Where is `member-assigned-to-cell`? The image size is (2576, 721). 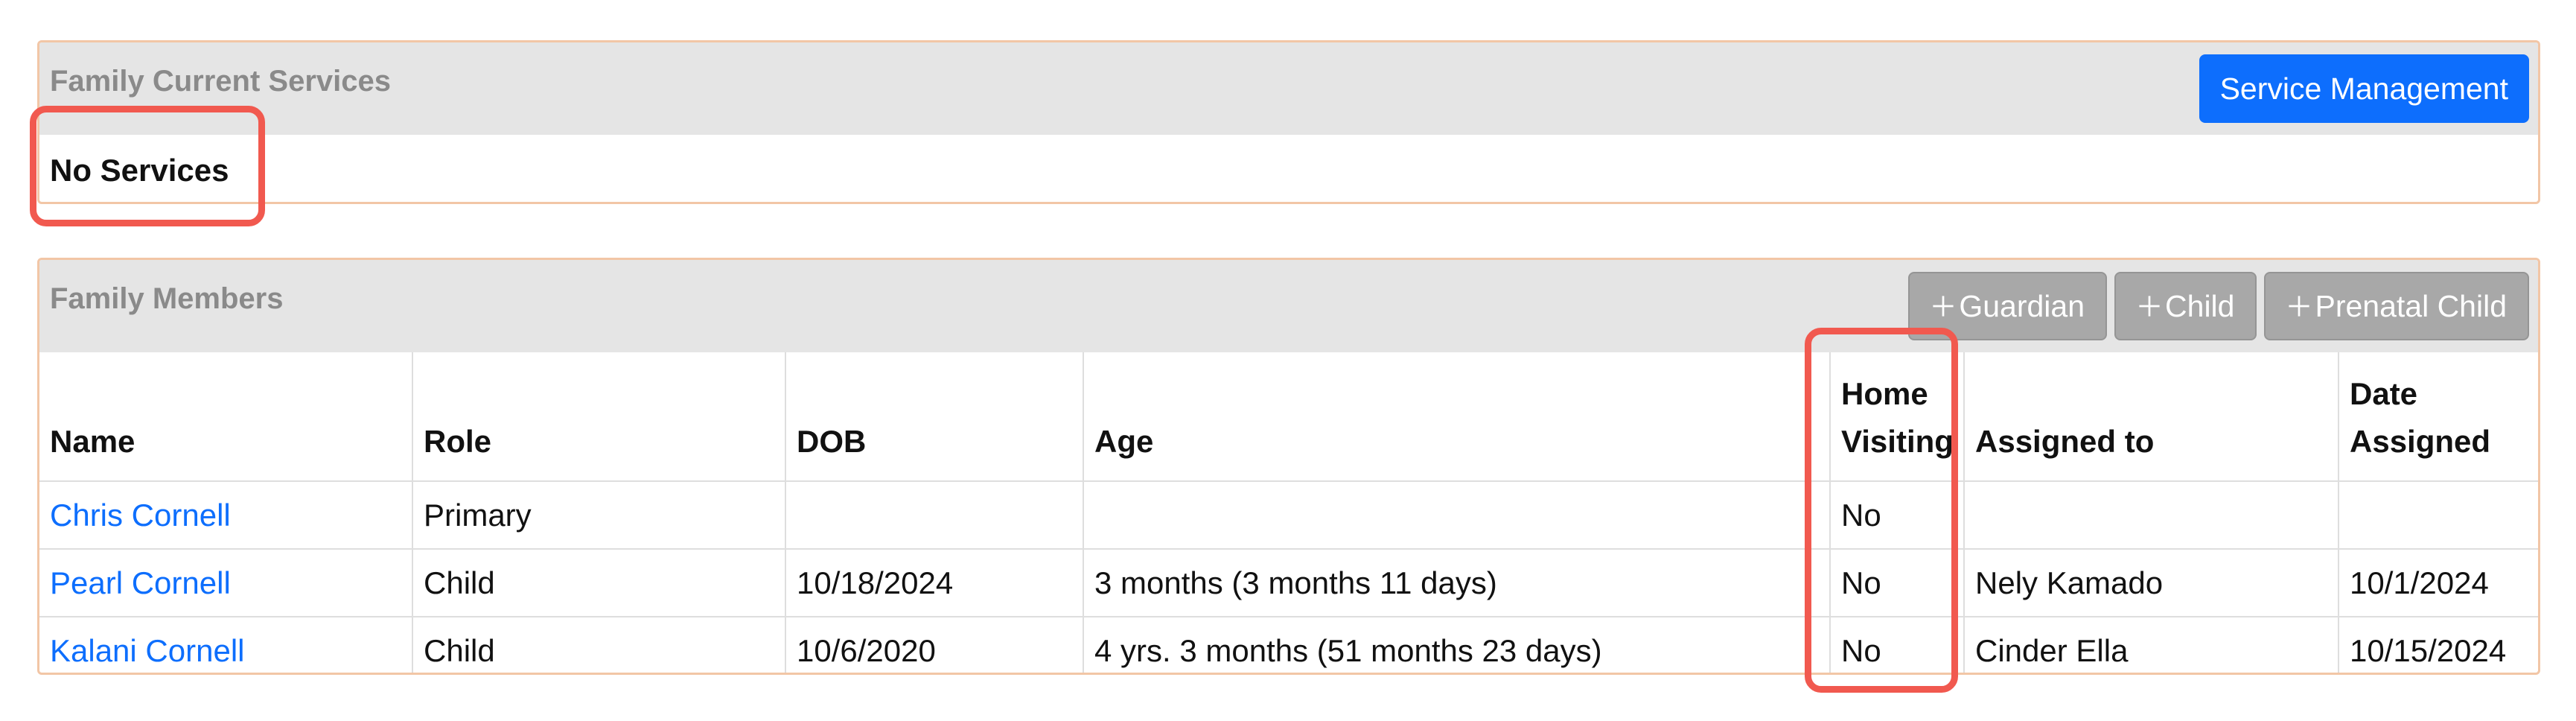 member-assigned-to-cell is located at coordinates (2151, 516).